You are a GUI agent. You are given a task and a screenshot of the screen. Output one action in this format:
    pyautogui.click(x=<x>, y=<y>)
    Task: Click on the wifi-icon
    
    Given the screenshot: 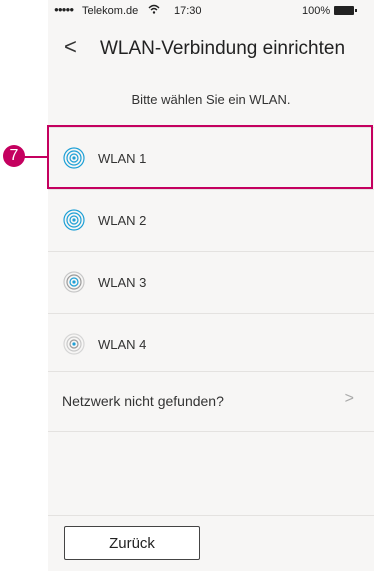 What is the action you would take?
    pyautogui.click(x=154, y=10)
    